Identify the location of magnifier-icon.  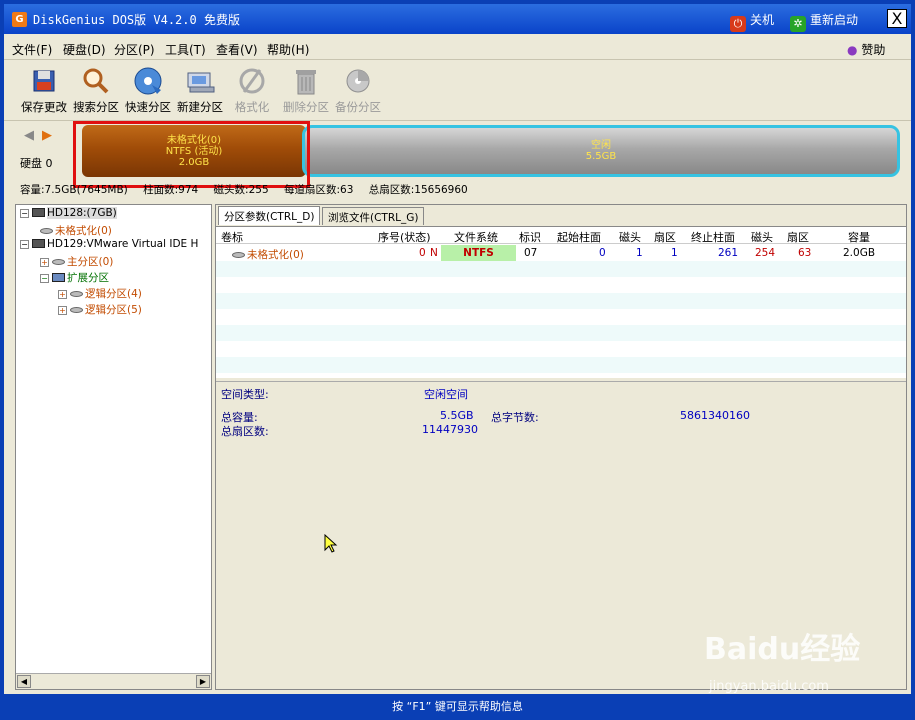
(96, 81).